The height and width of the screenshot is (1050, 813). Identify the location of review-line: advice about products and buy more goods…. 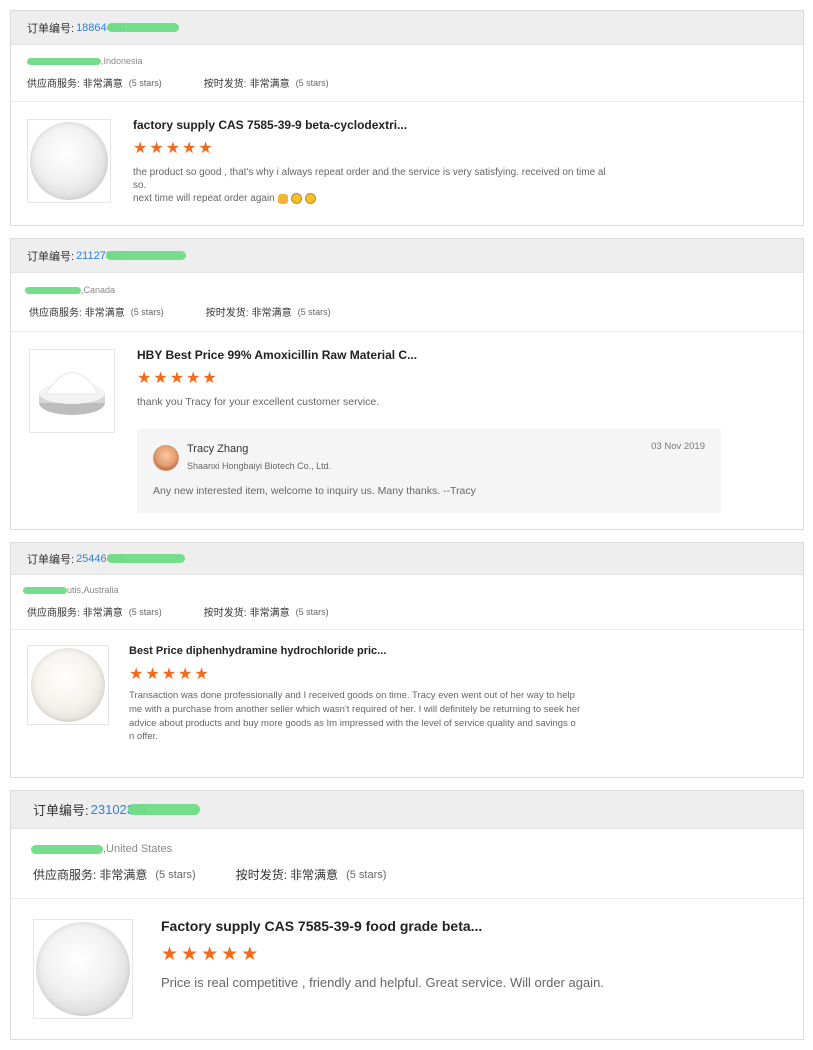
(352, 723).